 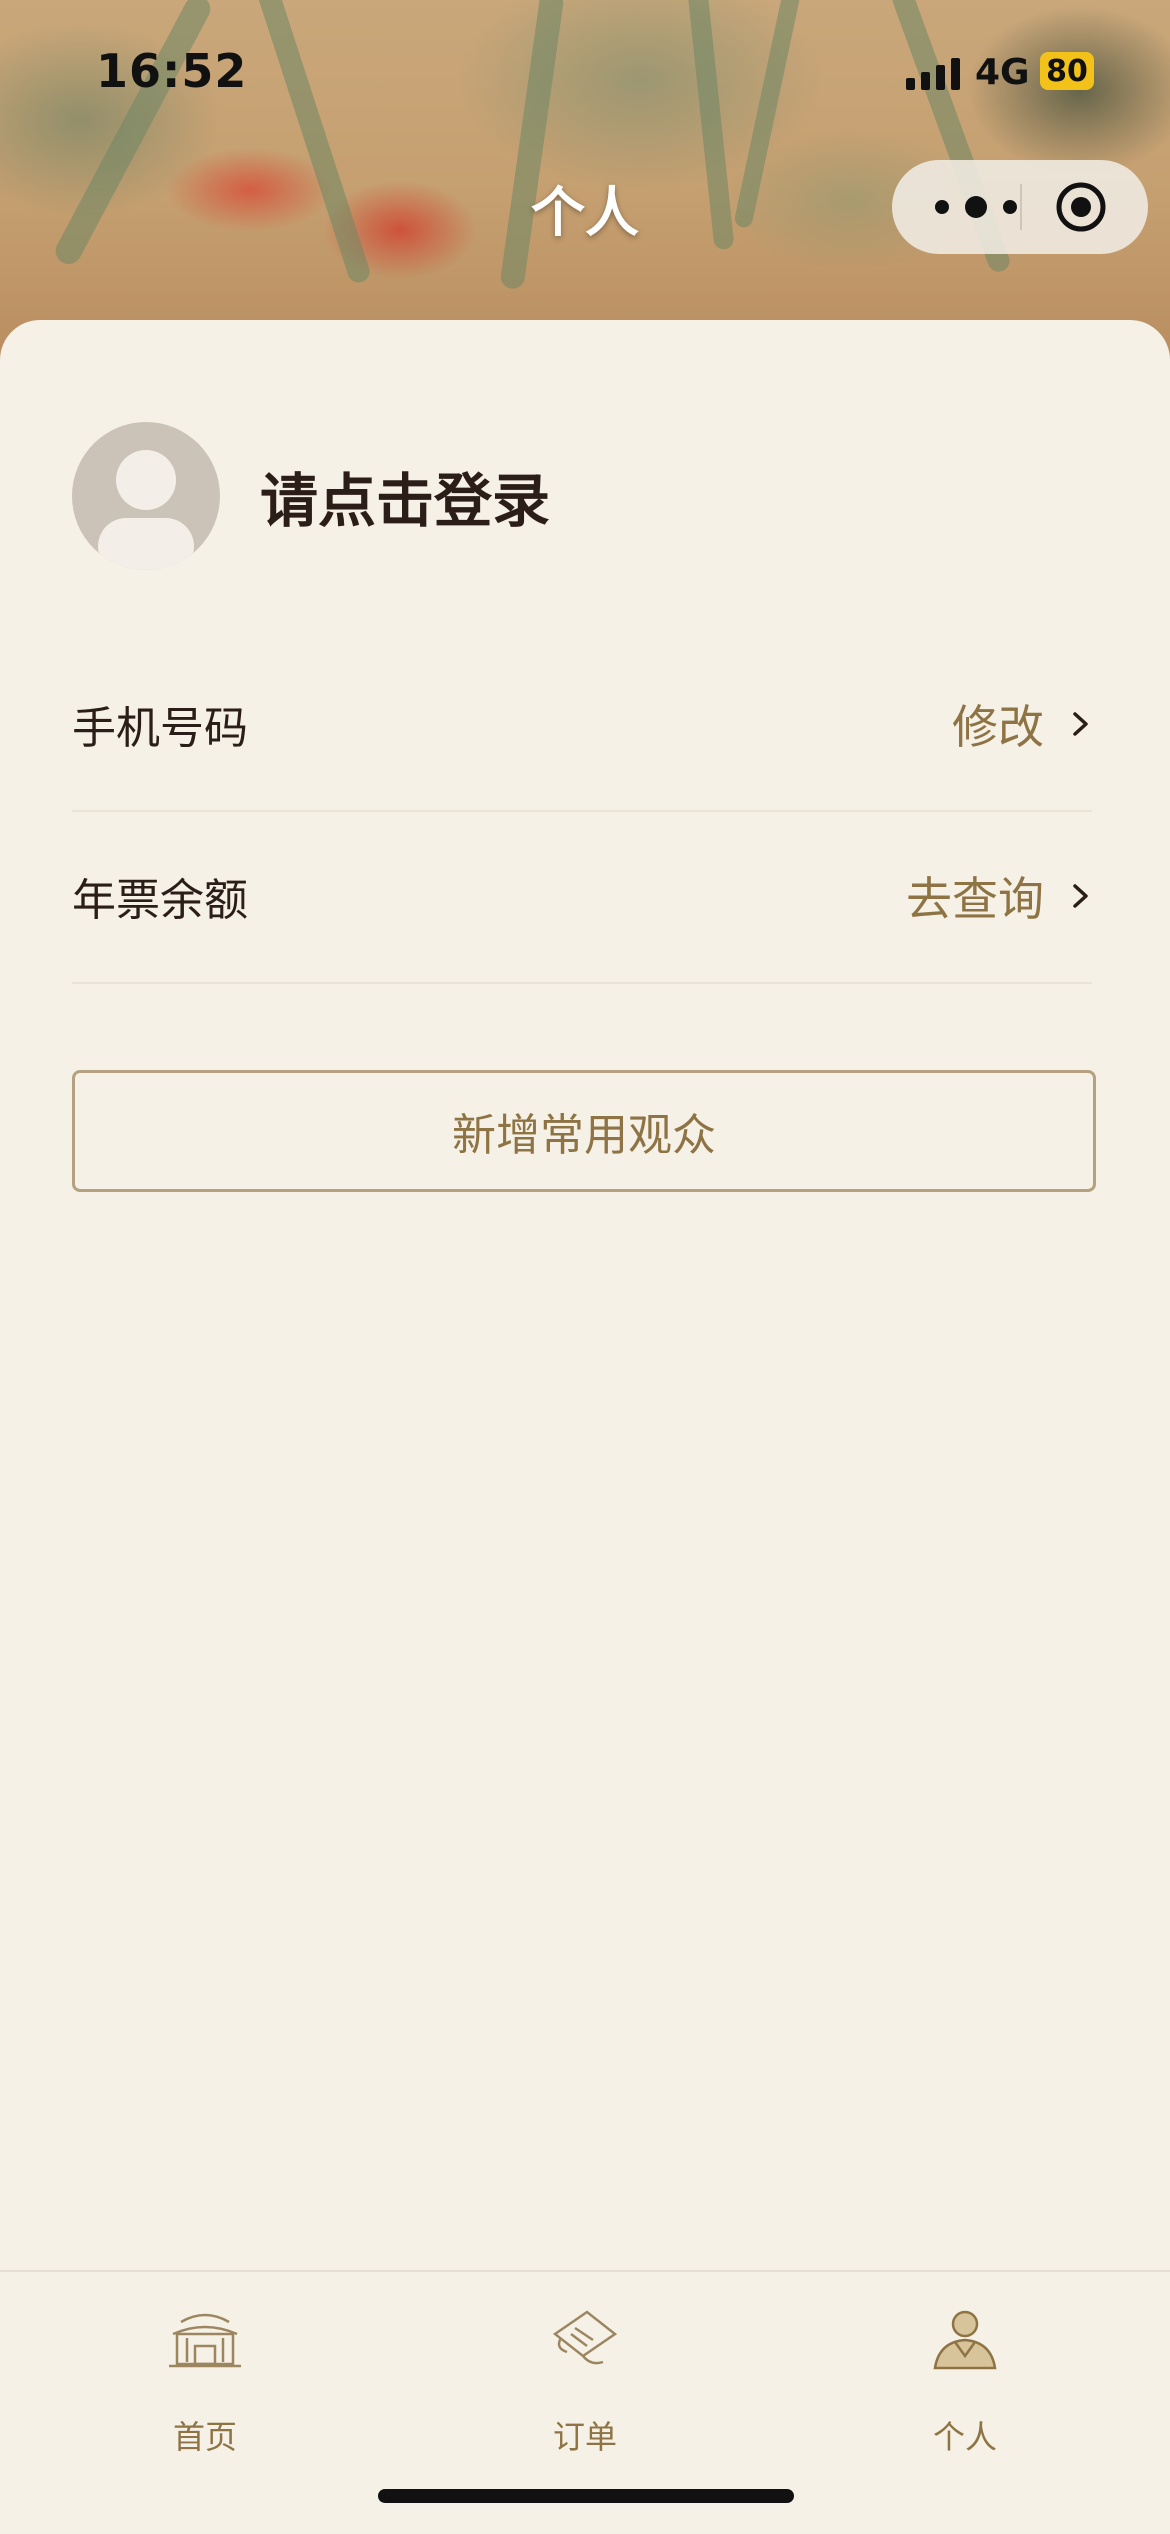 I want to click on more-dots-icon, so click(x=976, y=207).